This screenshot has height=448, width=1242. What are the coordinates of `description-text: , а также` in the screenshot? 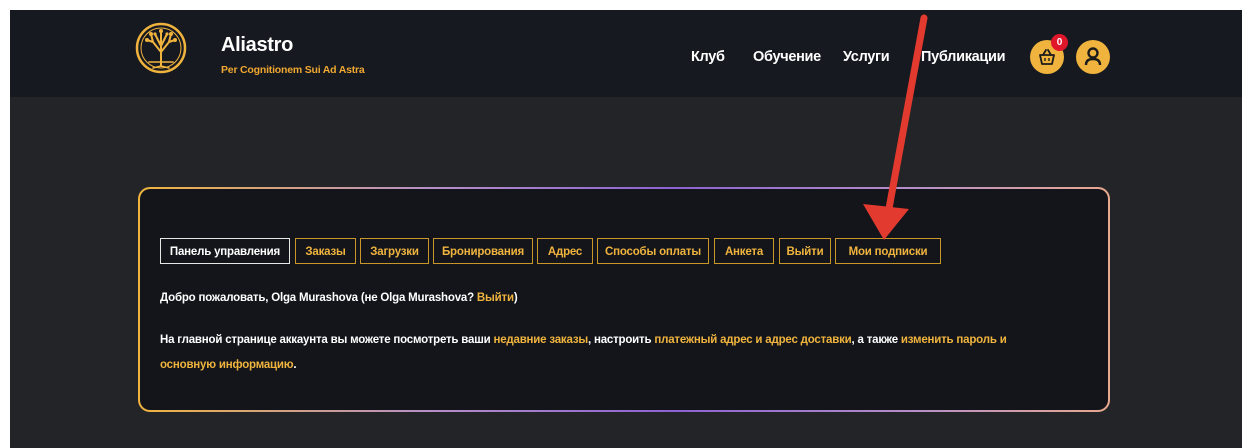 It's located at (876, 340).